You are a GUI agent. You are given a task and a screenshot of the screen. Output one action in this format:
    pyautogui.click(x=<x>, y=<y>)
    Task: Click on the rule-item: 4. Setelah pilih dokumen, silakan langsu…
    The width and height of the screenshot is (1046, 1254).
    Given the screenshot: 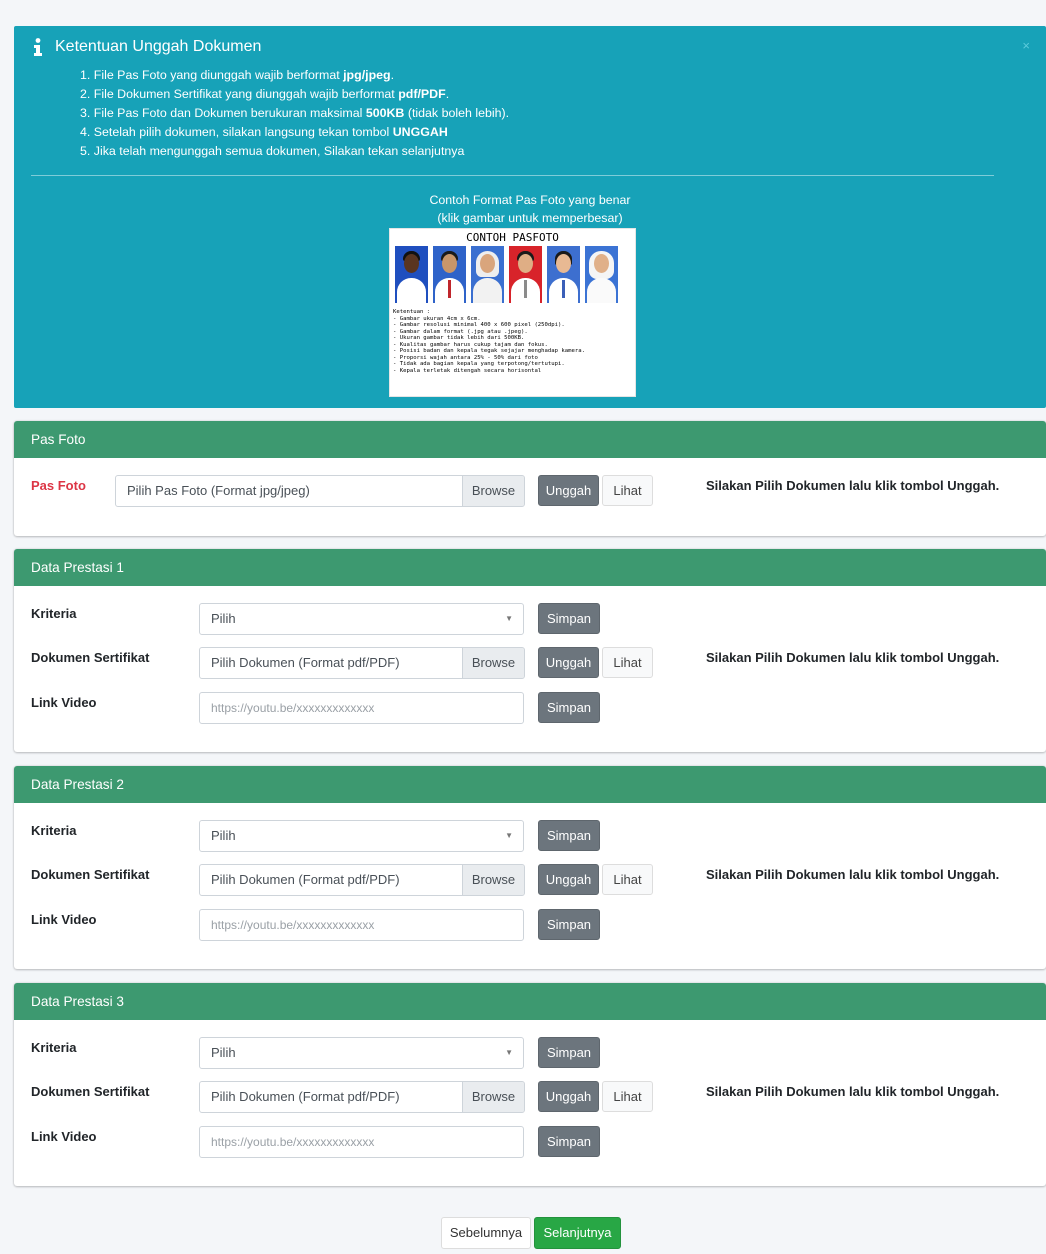 What is the action you would take?
    pyautogui.click(x=264, y=132)
    